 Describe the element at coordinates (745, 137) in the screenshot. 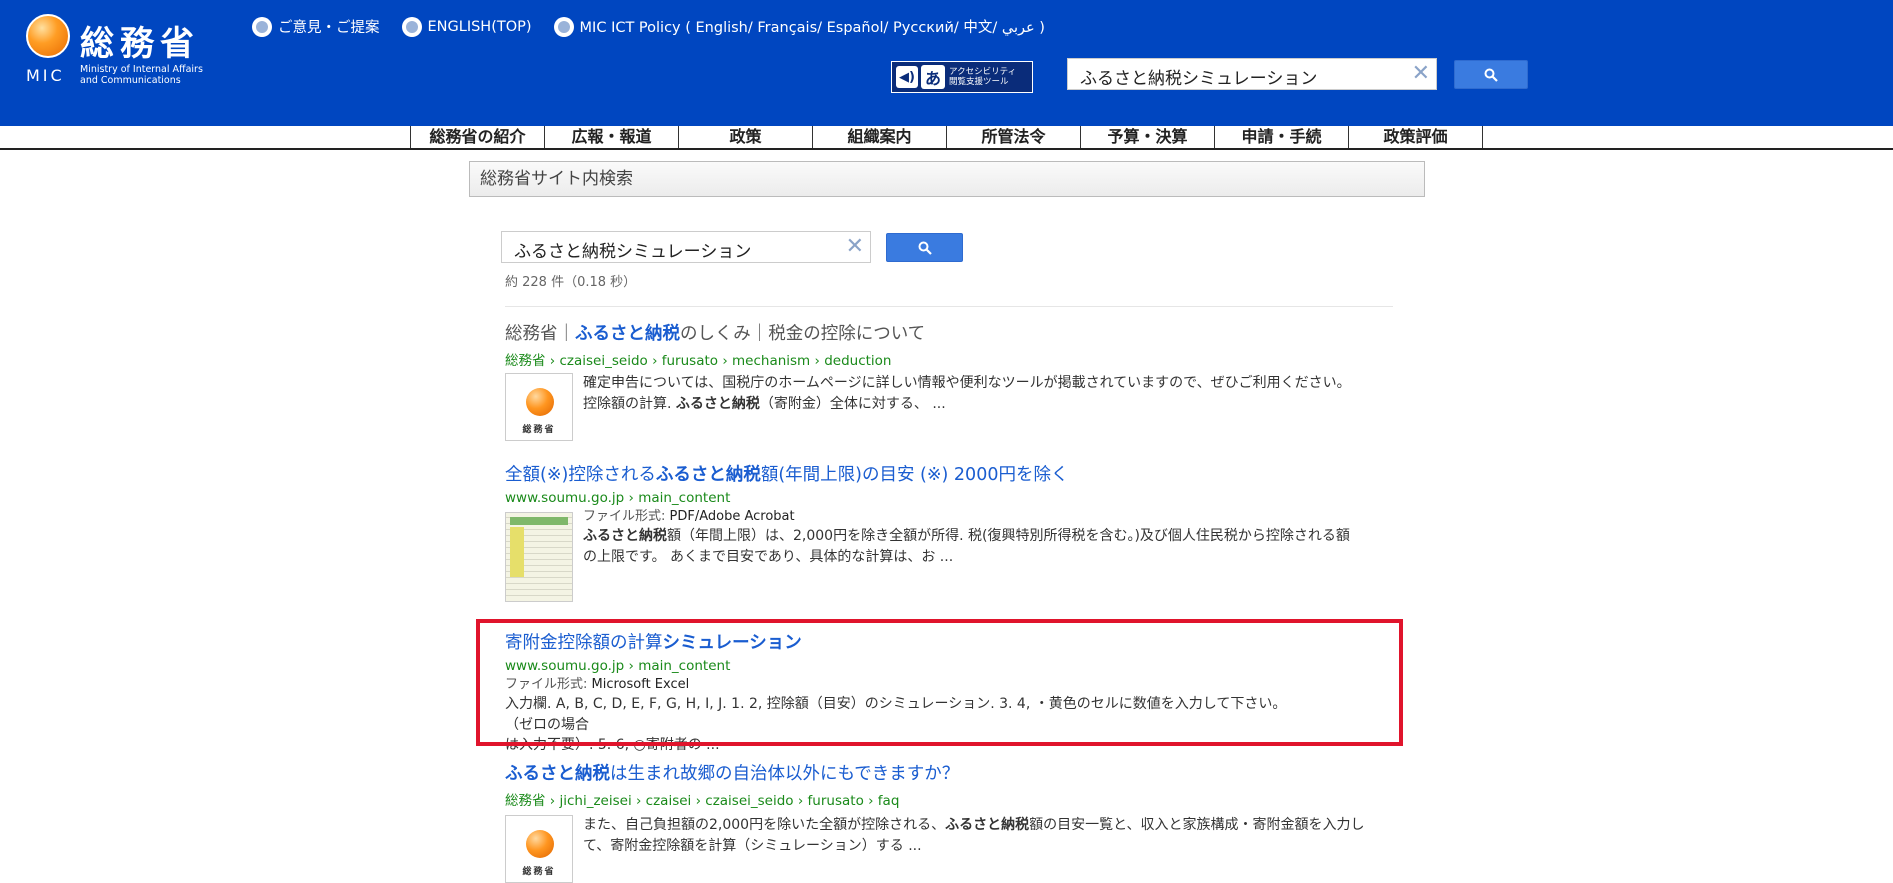

I see `nav-item-policy: 政策` at that location.